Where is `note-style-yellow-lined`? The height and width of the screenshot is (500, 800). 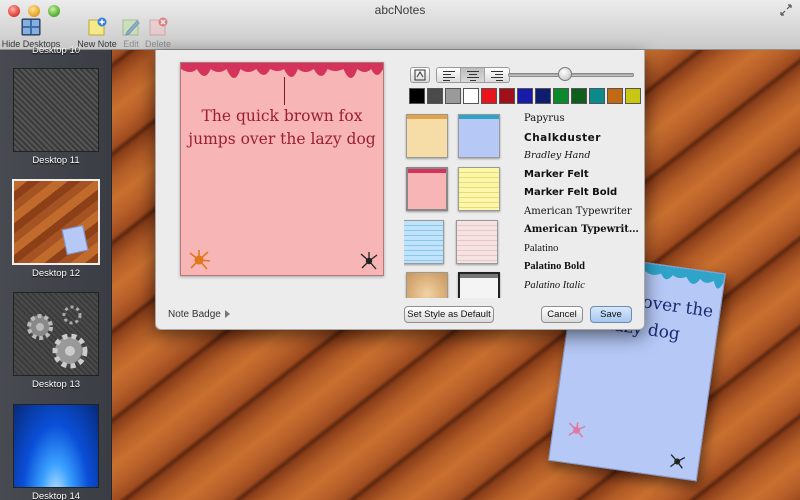
note-style-yellow-lined is located at coordinates (479, 189).